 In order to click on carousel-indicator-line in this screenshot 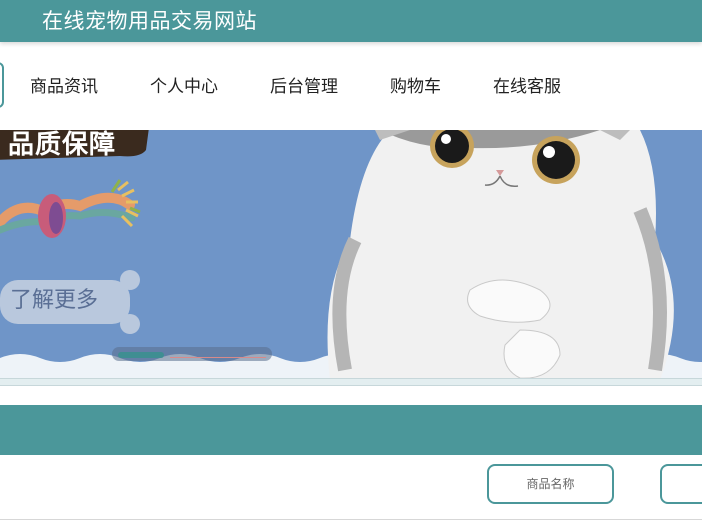, I will do `click(218, 357)`.